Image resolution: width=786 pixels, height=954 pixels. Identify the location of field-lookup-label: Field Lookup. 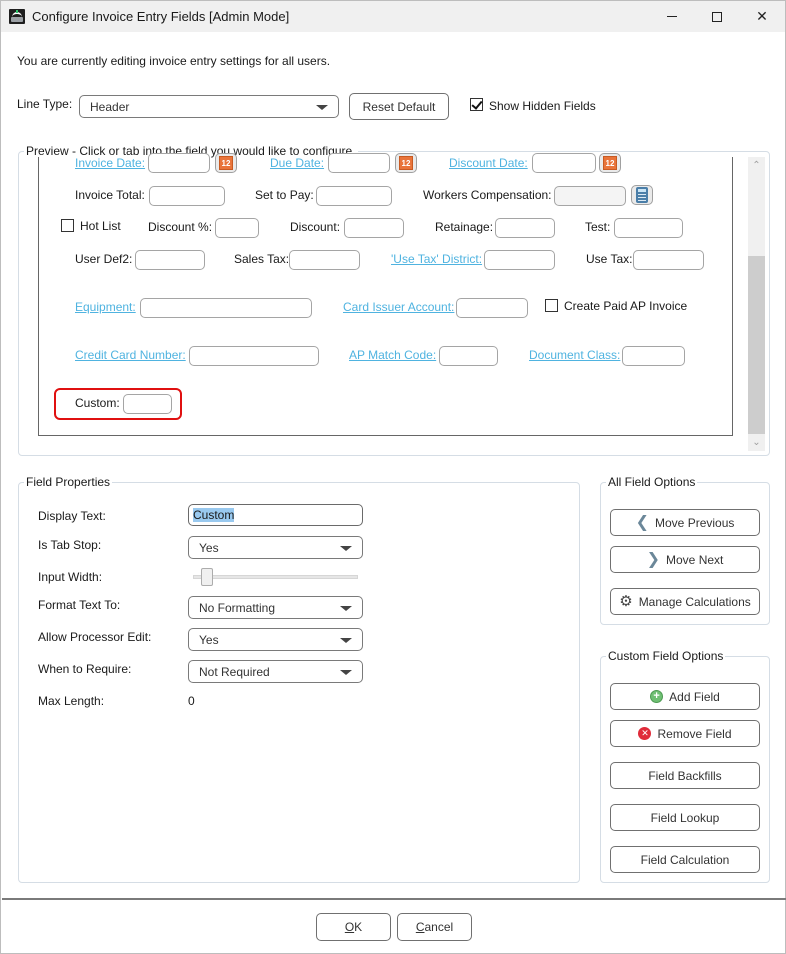
(685, 817).